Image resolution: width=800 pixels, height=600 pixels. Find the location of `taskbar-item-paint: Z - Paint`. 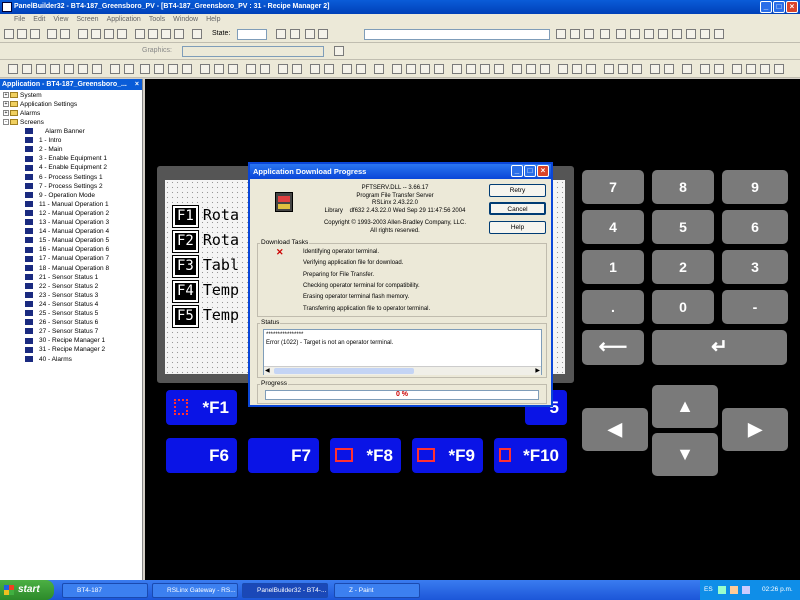

taskbar-item-paint: Z - Paint is located at coordinates (377, 590).